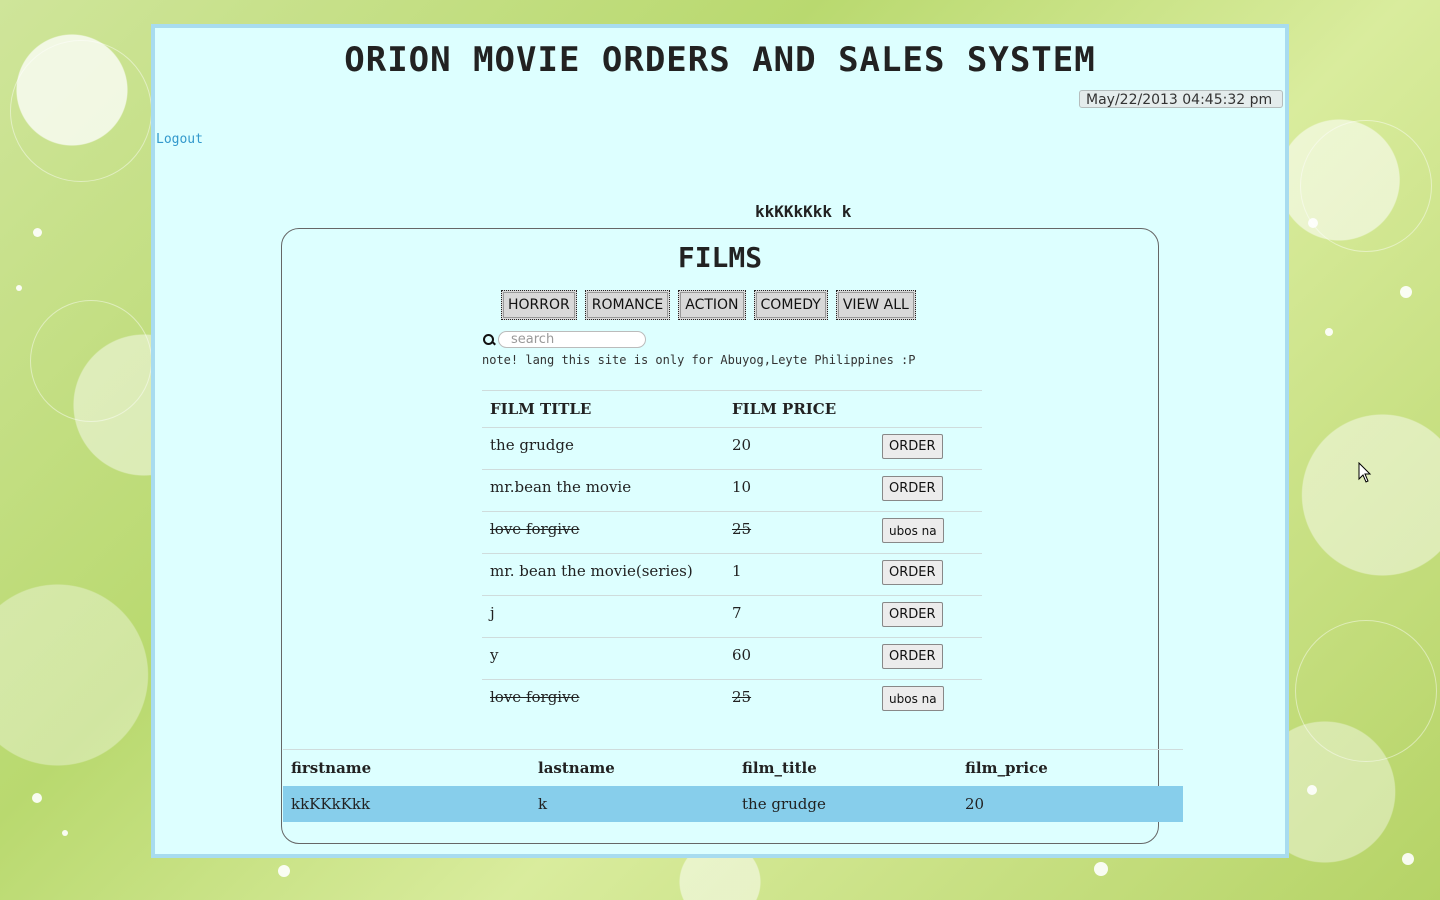 This screenshot has height=900, width=1440. What do you see at coordinates (720, 257) in the screenshot?
I see `films-heading: FILMS` at bounding box center [720, 257].